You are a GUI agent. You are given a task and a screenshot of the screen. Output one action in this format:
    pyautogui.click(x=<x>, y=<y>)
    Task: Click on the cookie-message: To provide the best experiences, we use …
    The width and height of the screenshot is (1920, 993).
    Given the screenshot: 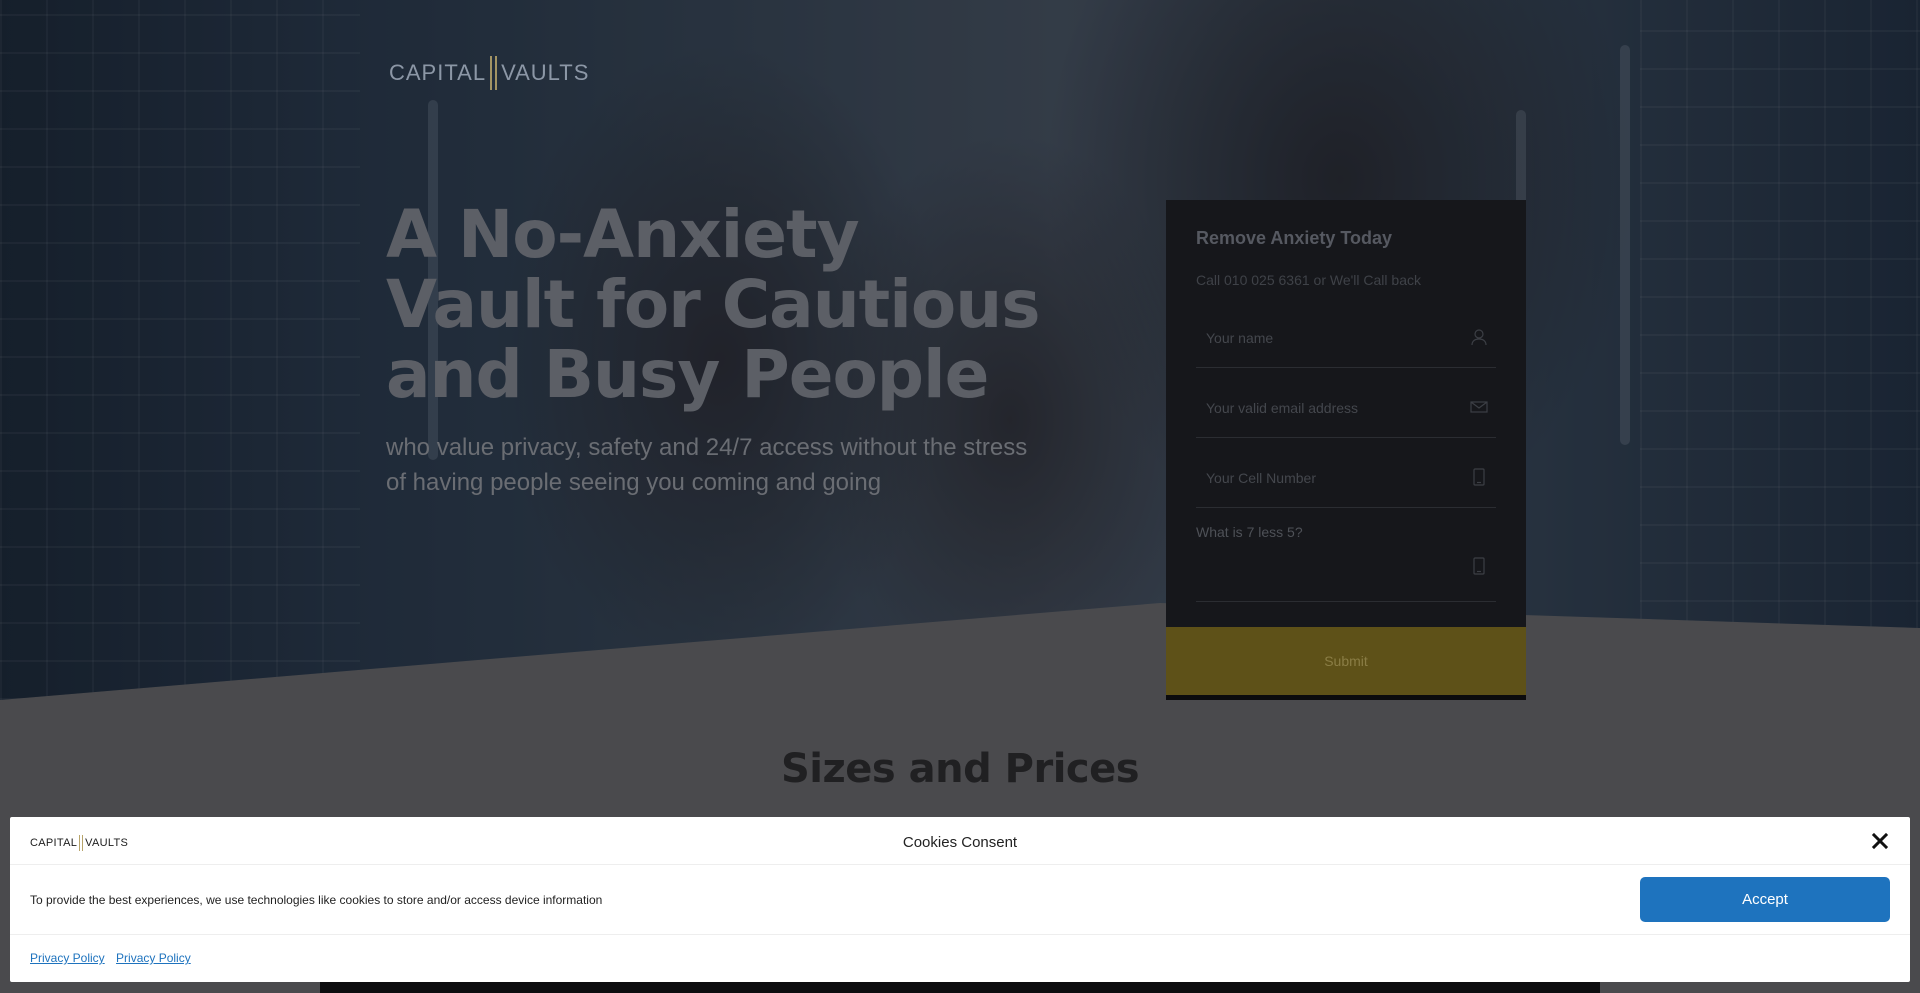 What is the action you would take?
    pyautogui.click(x=316, y=900)
    